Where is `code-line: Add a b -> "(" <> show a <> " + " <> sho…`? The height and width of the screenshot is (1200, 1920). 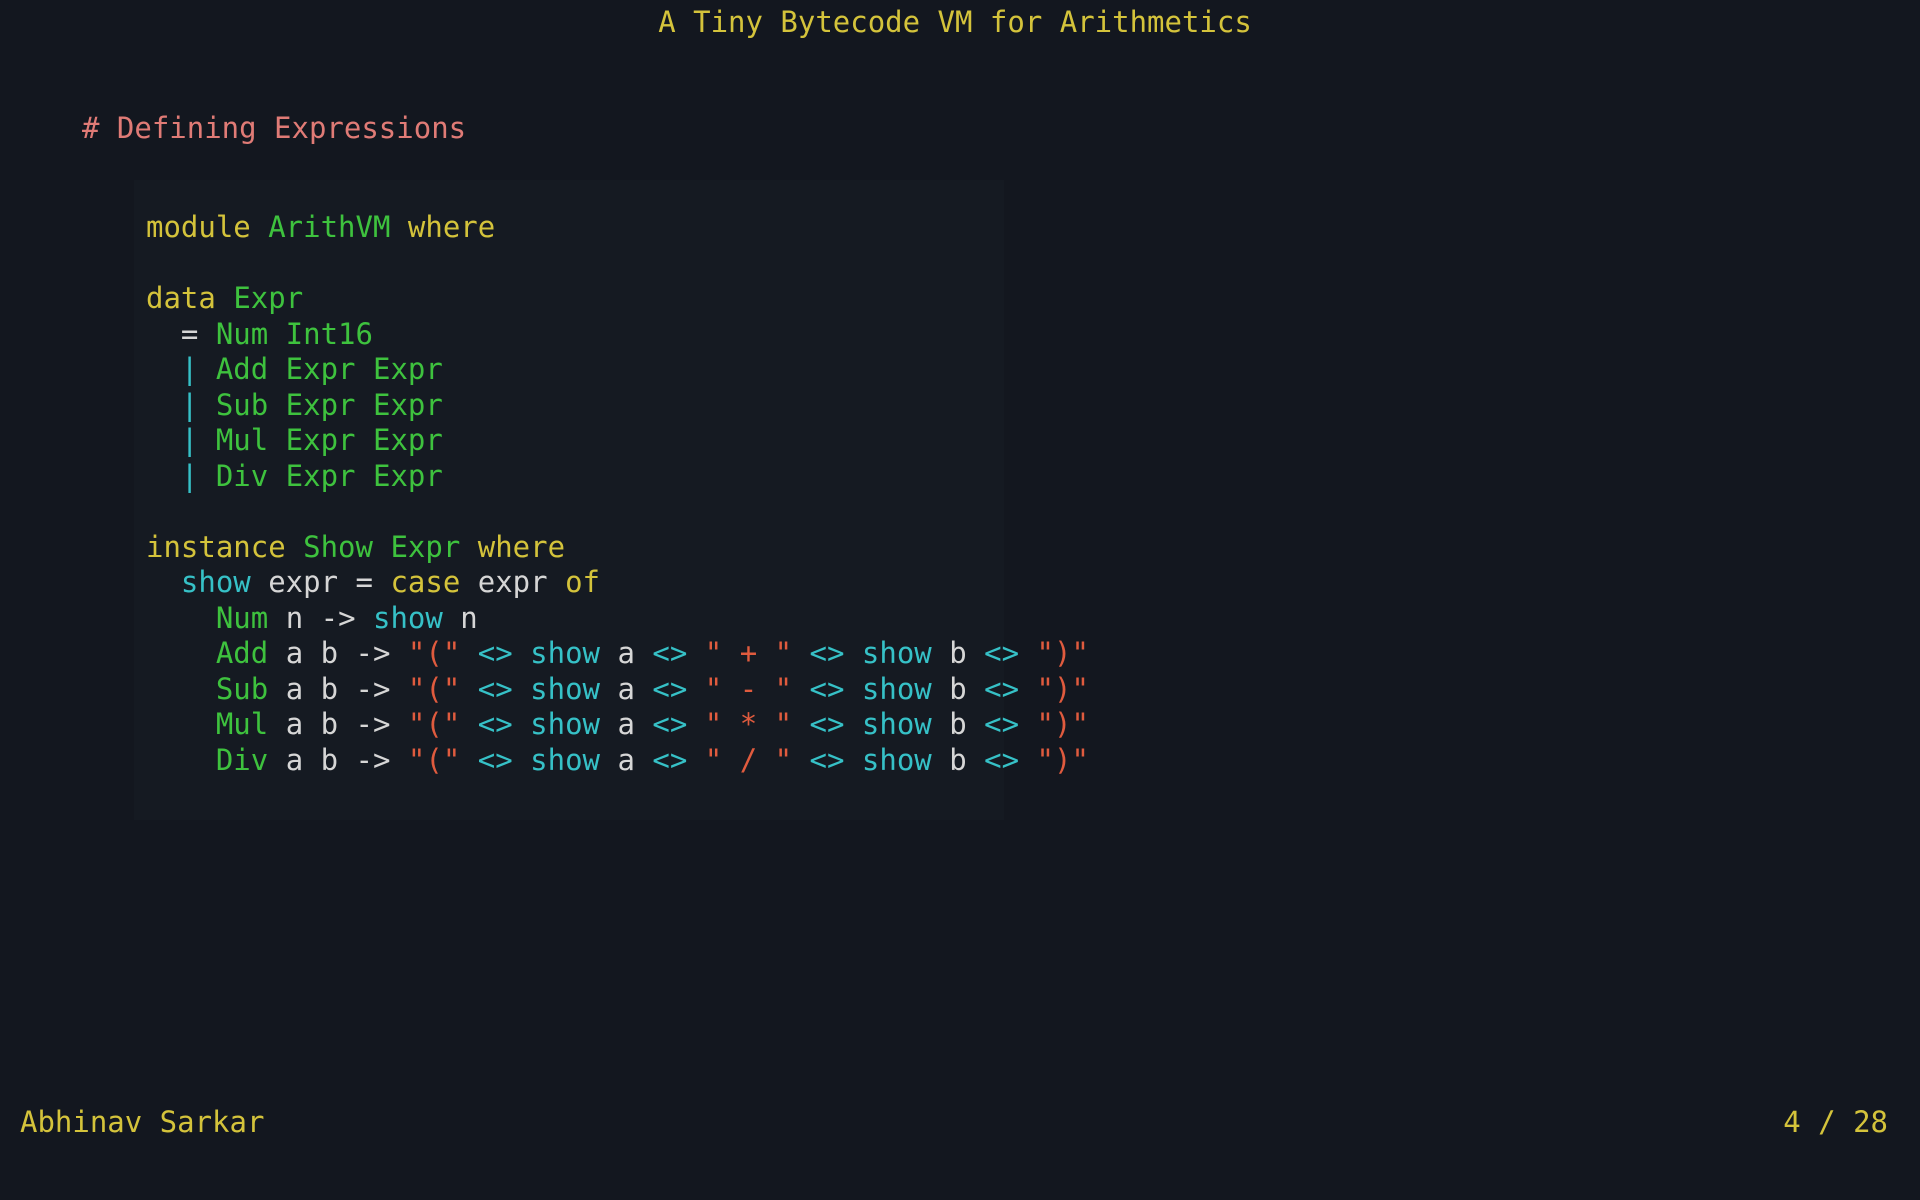 code-line: Add a b -> "(" <> show a <> " + " <> sho… is located at coordinates (617, 654).